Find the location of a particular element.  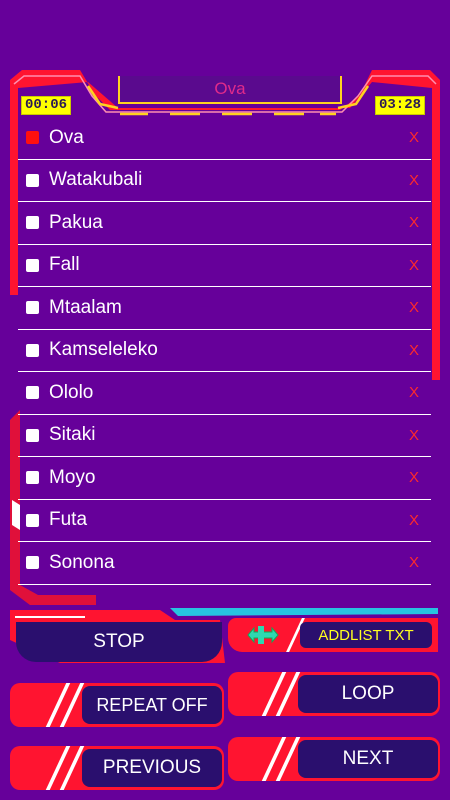

song-title: Mtaalam is located at coordinates (85, 307).